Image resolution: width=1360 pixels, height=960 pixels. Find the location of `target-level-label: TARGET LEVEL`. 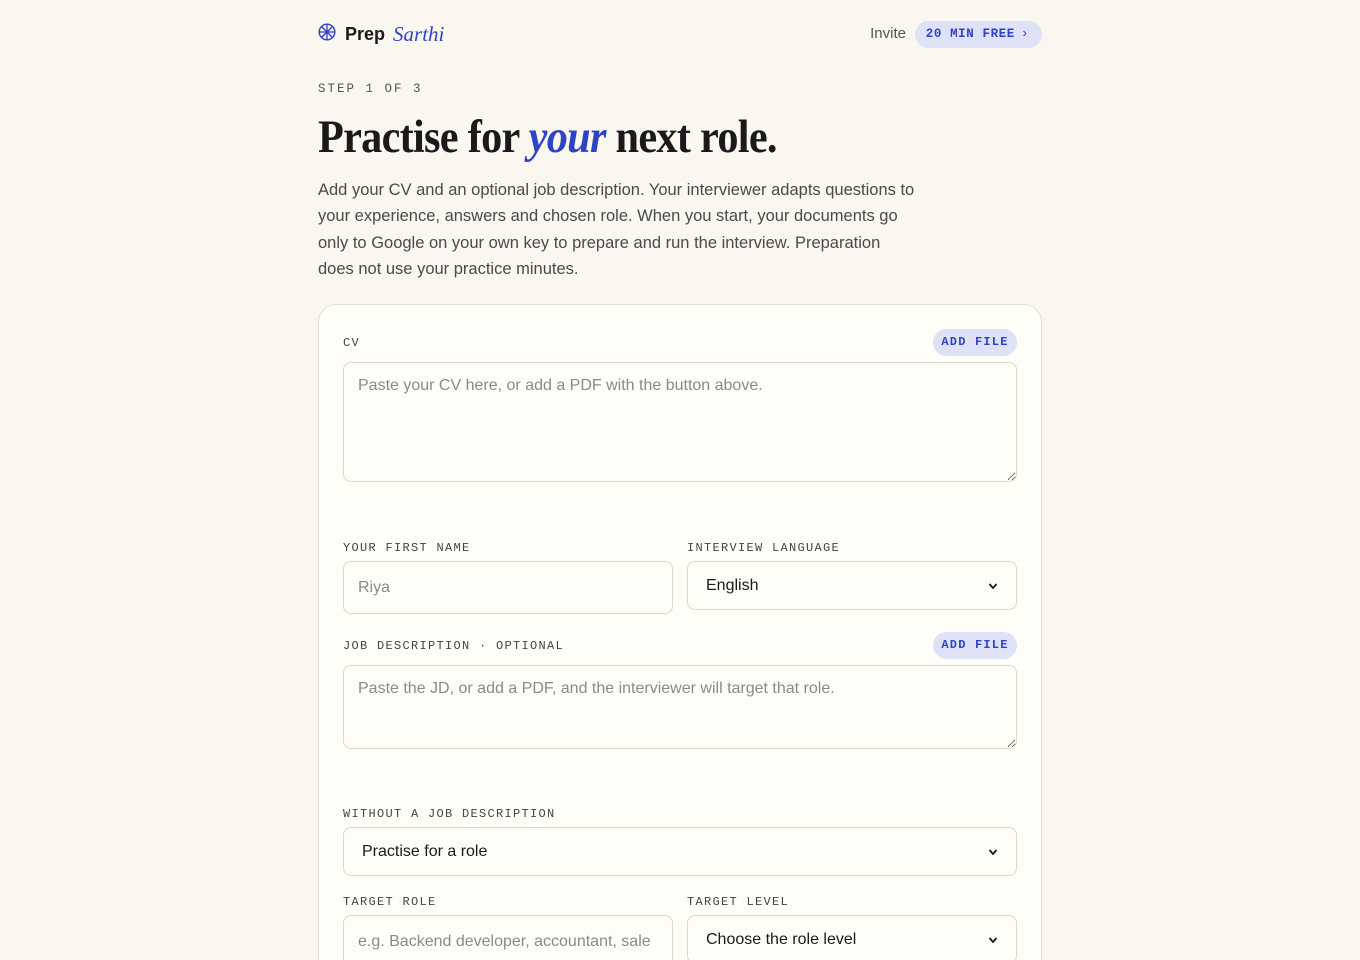

target-level-label: TARGET LEVEL is located at coordinates (738, 902).